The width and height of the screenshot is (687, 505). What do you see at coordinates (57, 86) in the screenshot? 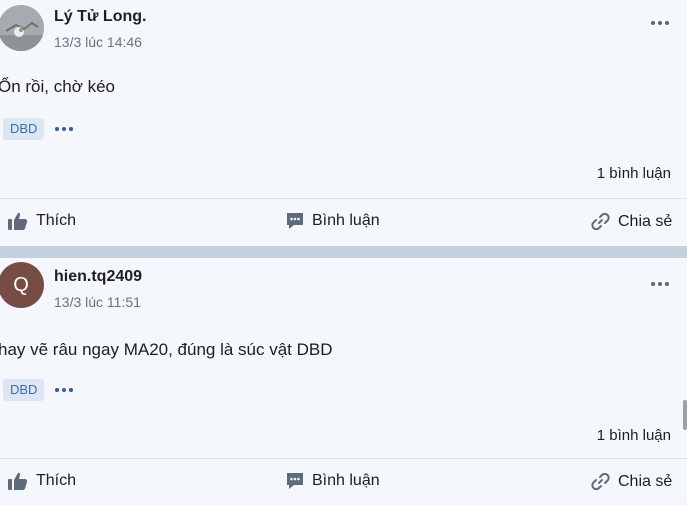
I see `post-content: Ổn rồi, chờ kéo` at bounding box center [57, 86].